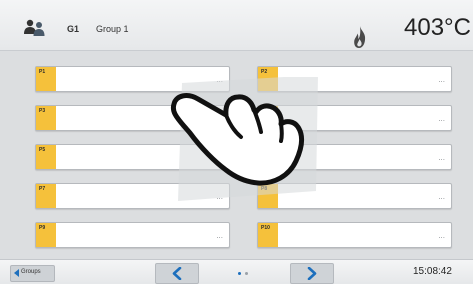 The height and width of the screenshot is (284, 473). Describe the element at coordinates (42, 228) in the screenshot. I see `program-label: P9` at that location.